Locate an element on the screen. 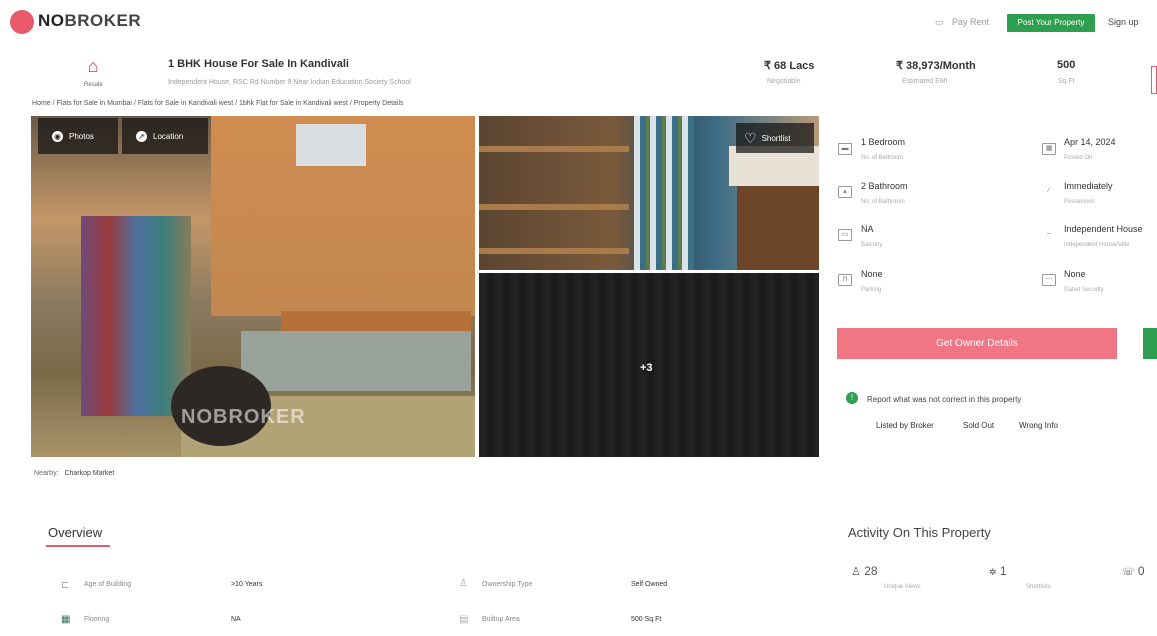 The image size is (1157, 636). detail-gated-security: None is located at coordinates (1075, 274).